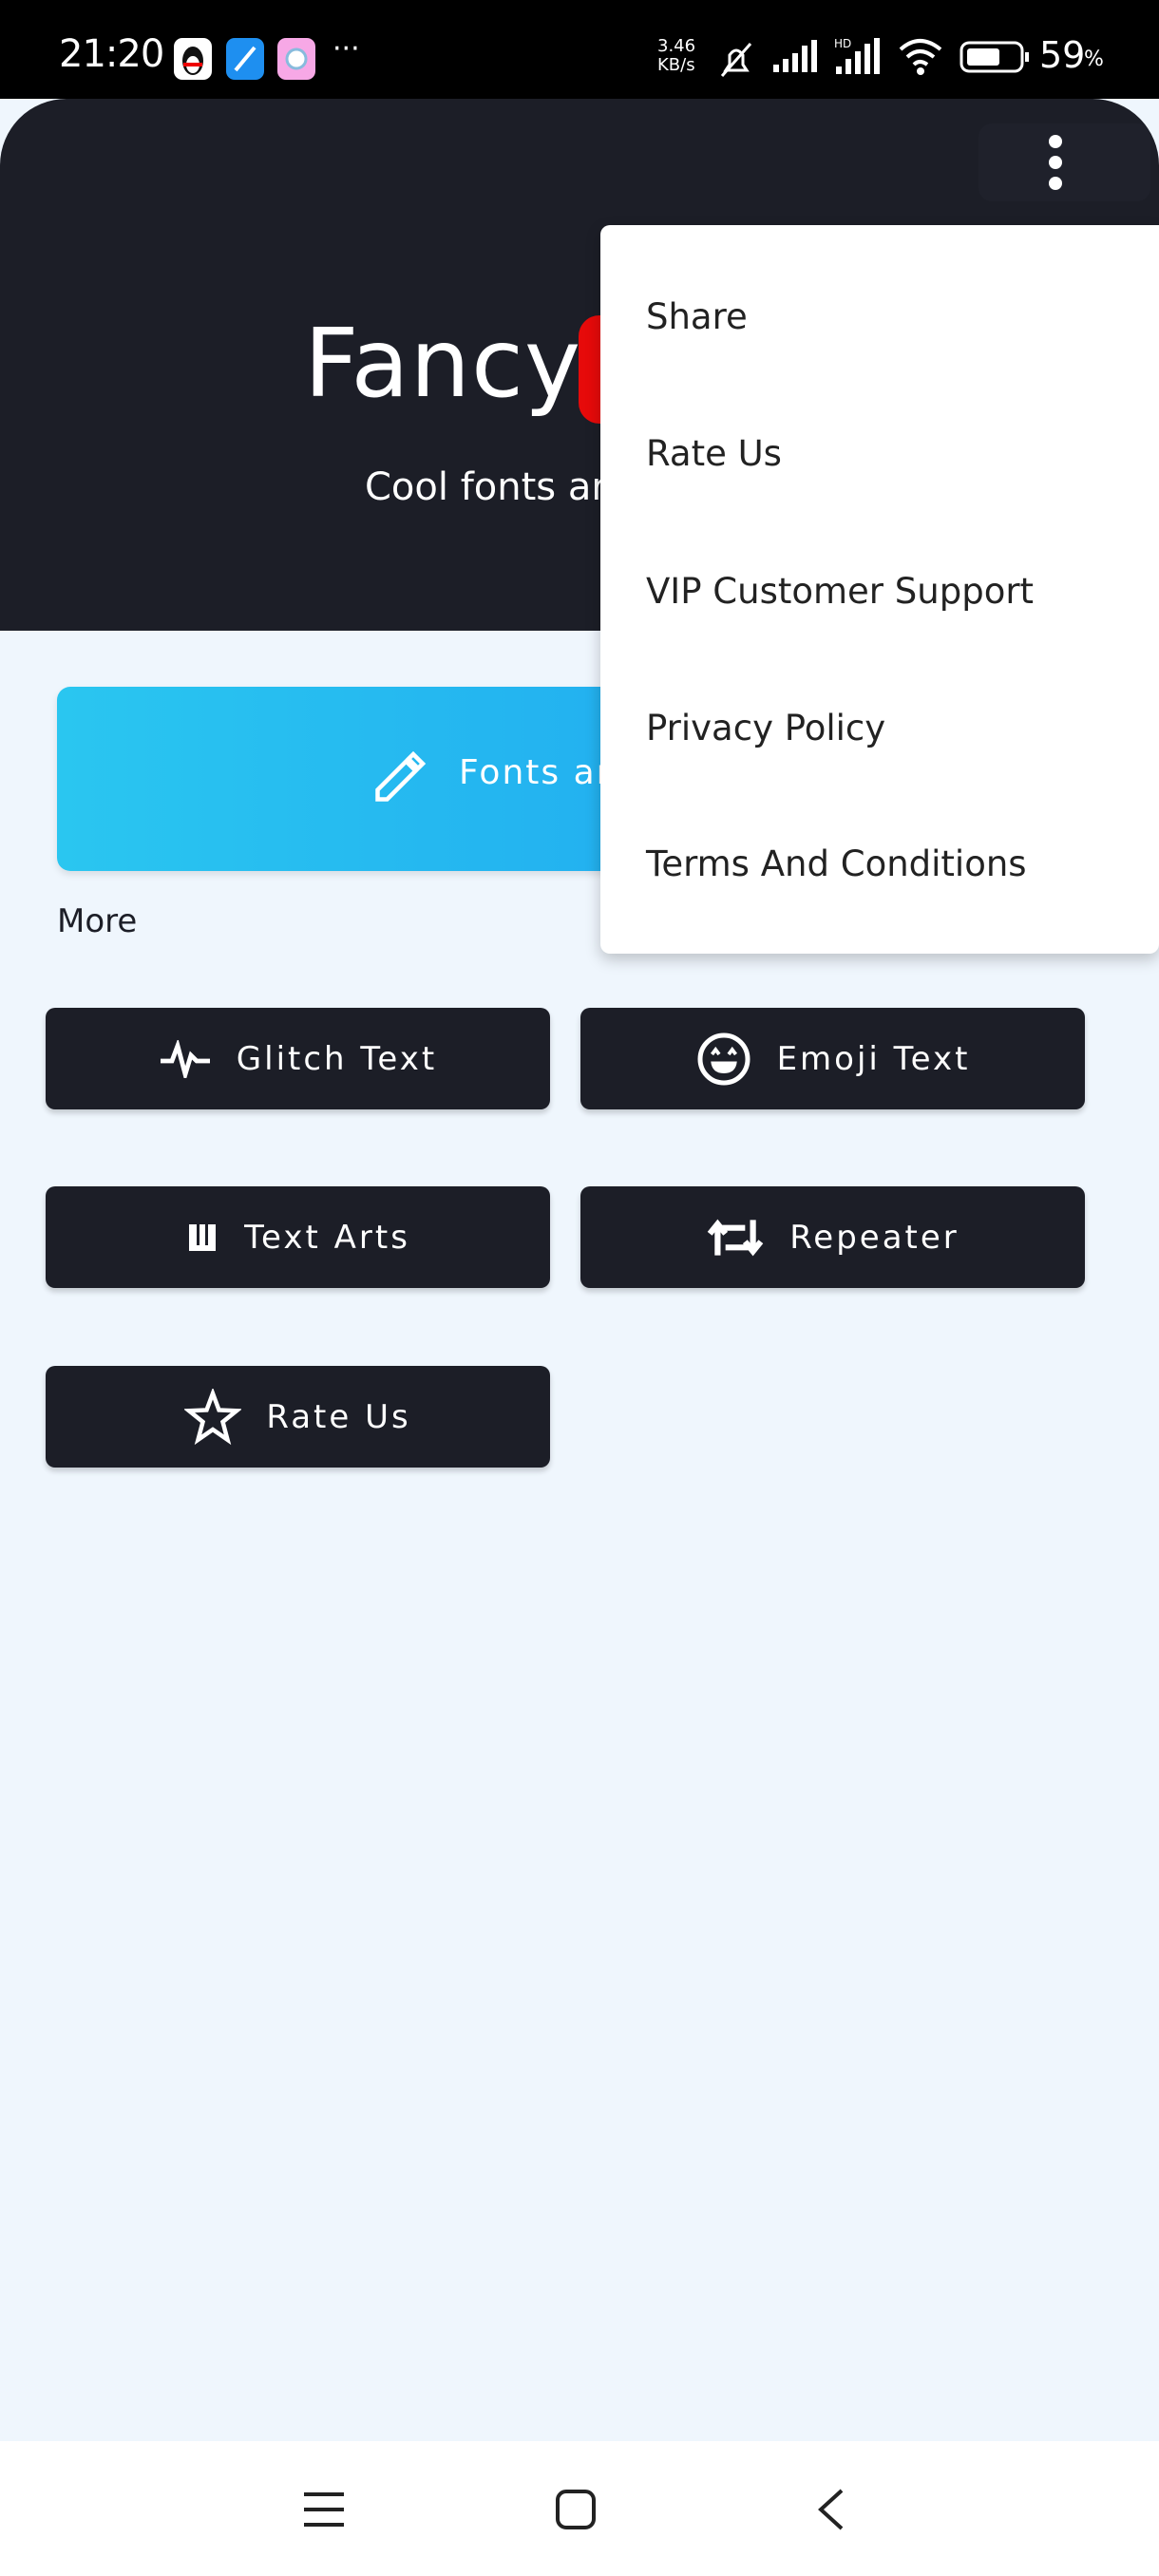 The height and width of the screenshot is (2576, 1159). What do you see at coordinates (296, 59) in the screenshot?
I see `camera-app-icon` at bounding box center [296, 59].